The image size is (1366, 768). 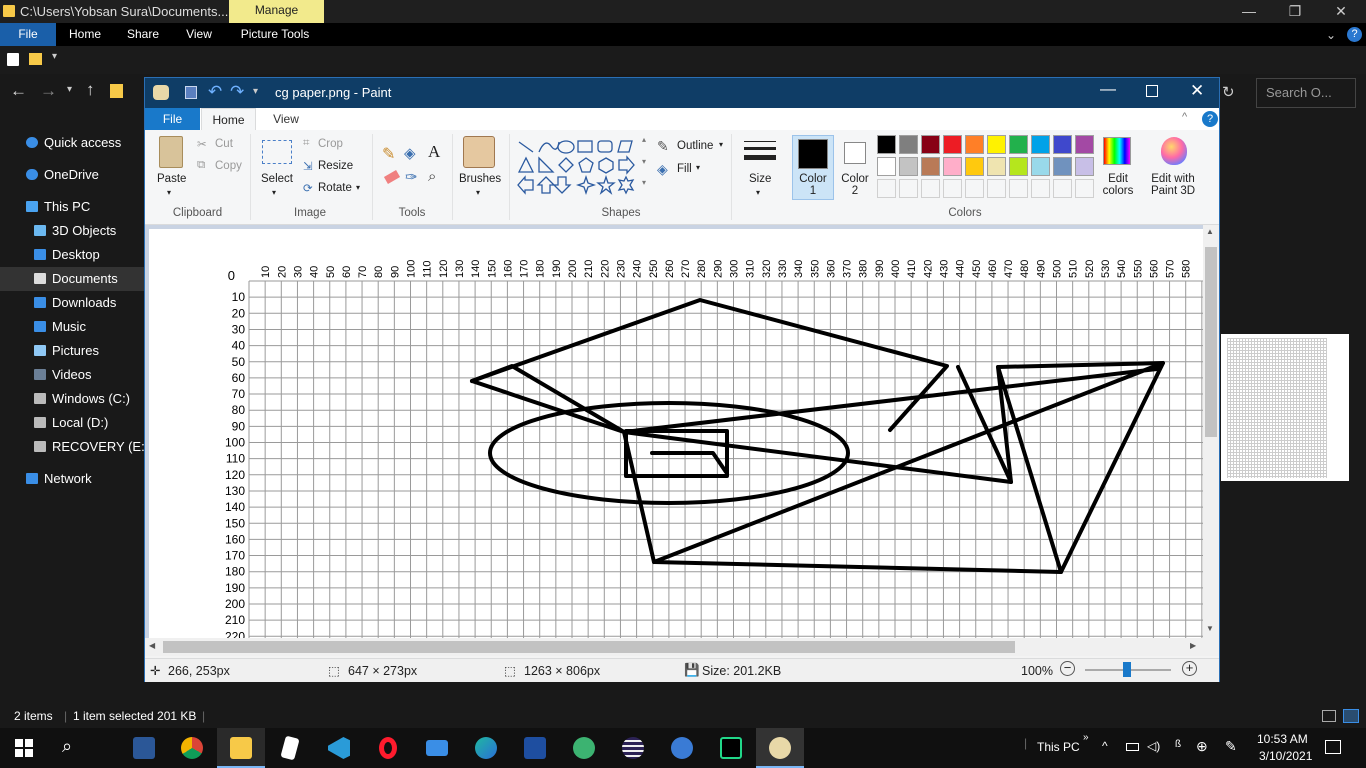 What do you see at coordinates (1189, 668) in the screenshot?
I see `zoom-in-icon: +` at bounding box center [1189, 668].